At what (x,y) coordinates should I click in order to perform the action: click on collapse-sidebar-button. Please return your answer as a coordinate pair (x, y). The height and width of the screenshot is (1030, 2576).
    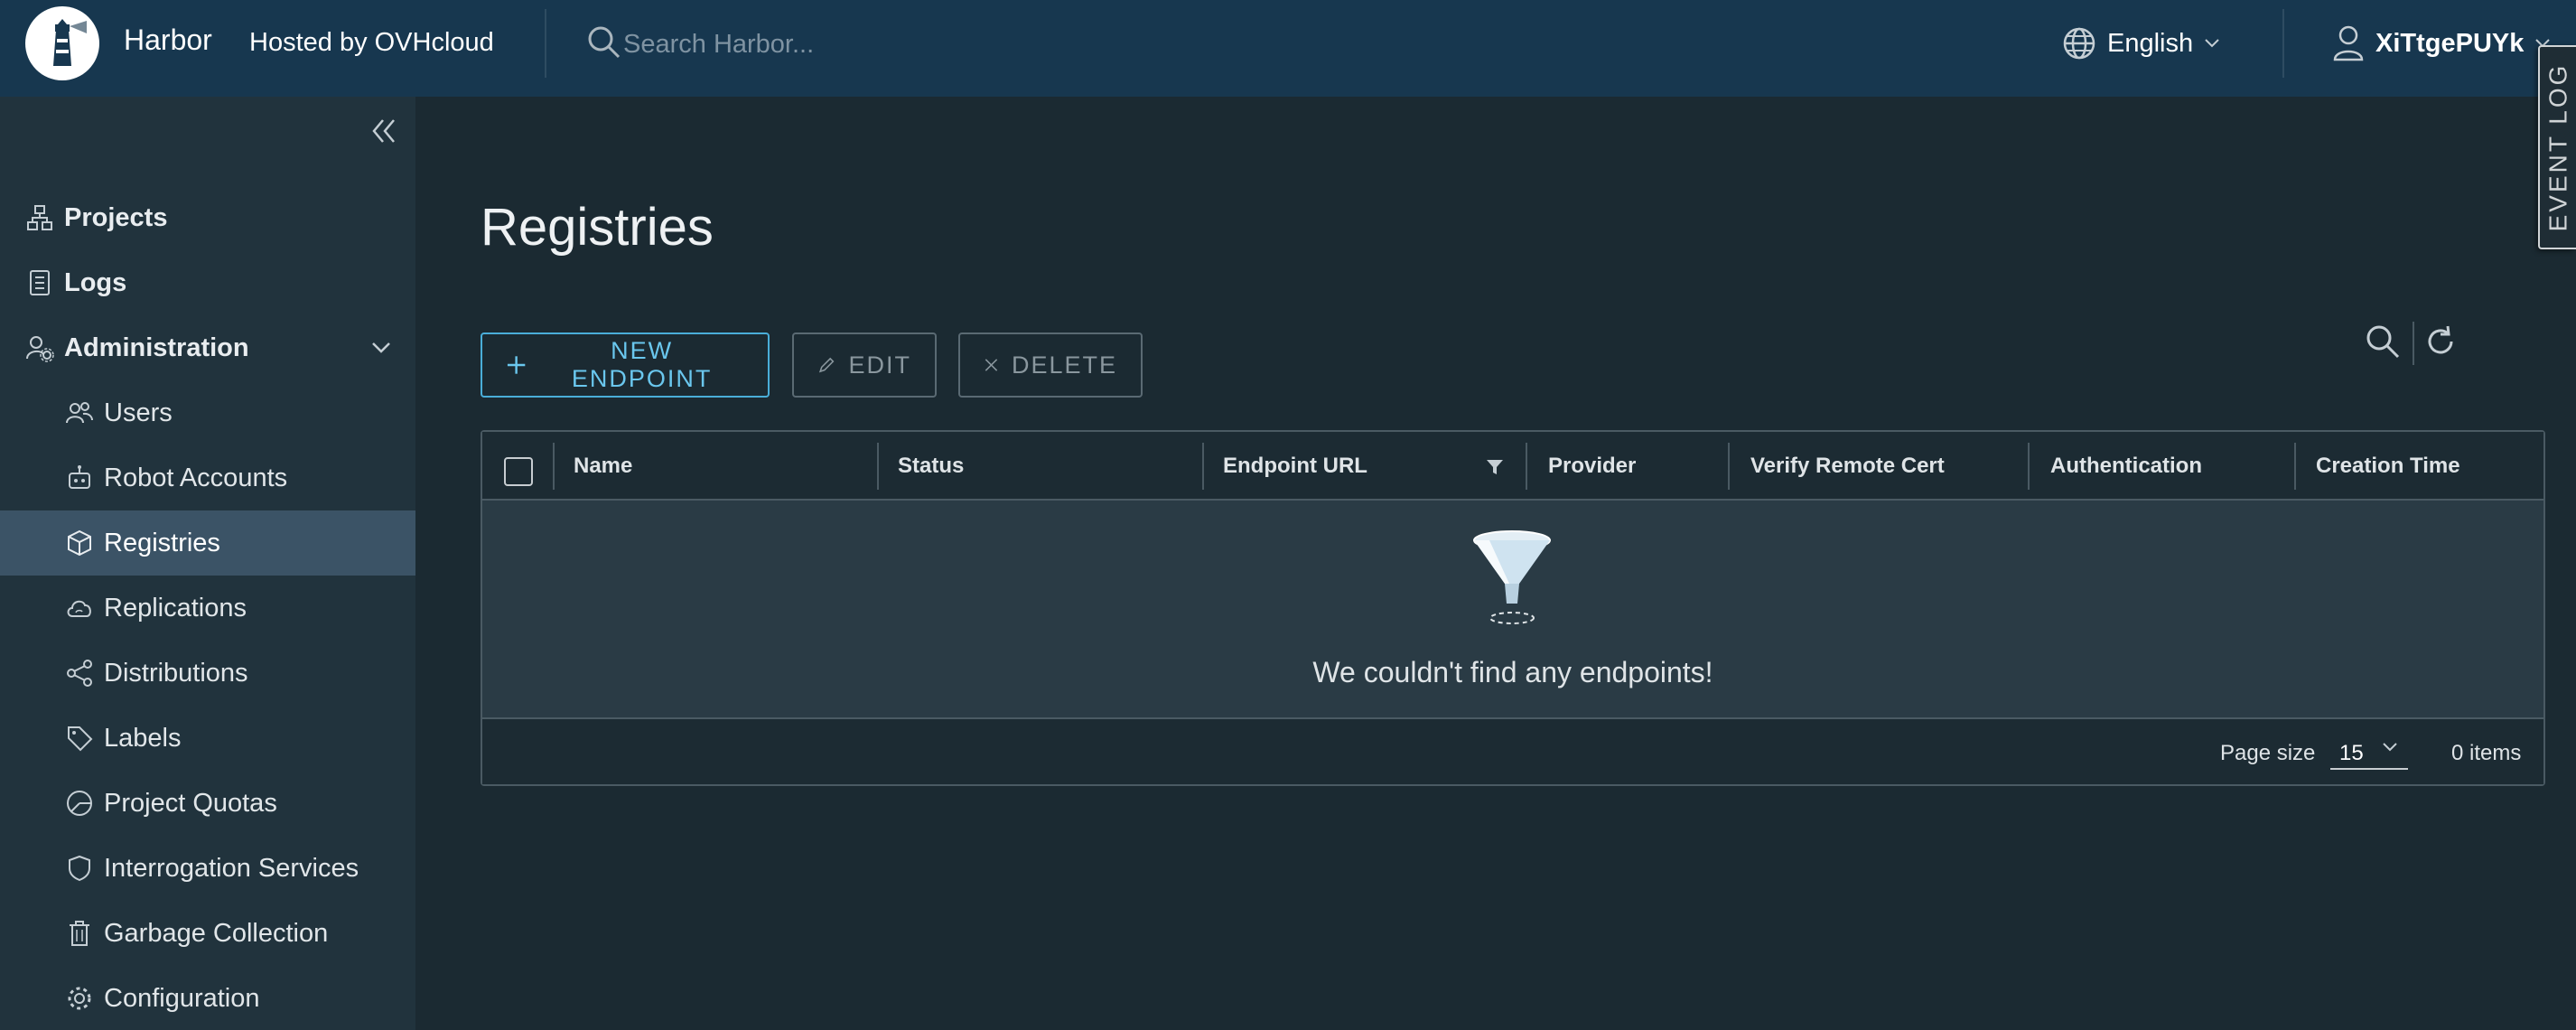
    Looking at the image, I should click on (383, 133).